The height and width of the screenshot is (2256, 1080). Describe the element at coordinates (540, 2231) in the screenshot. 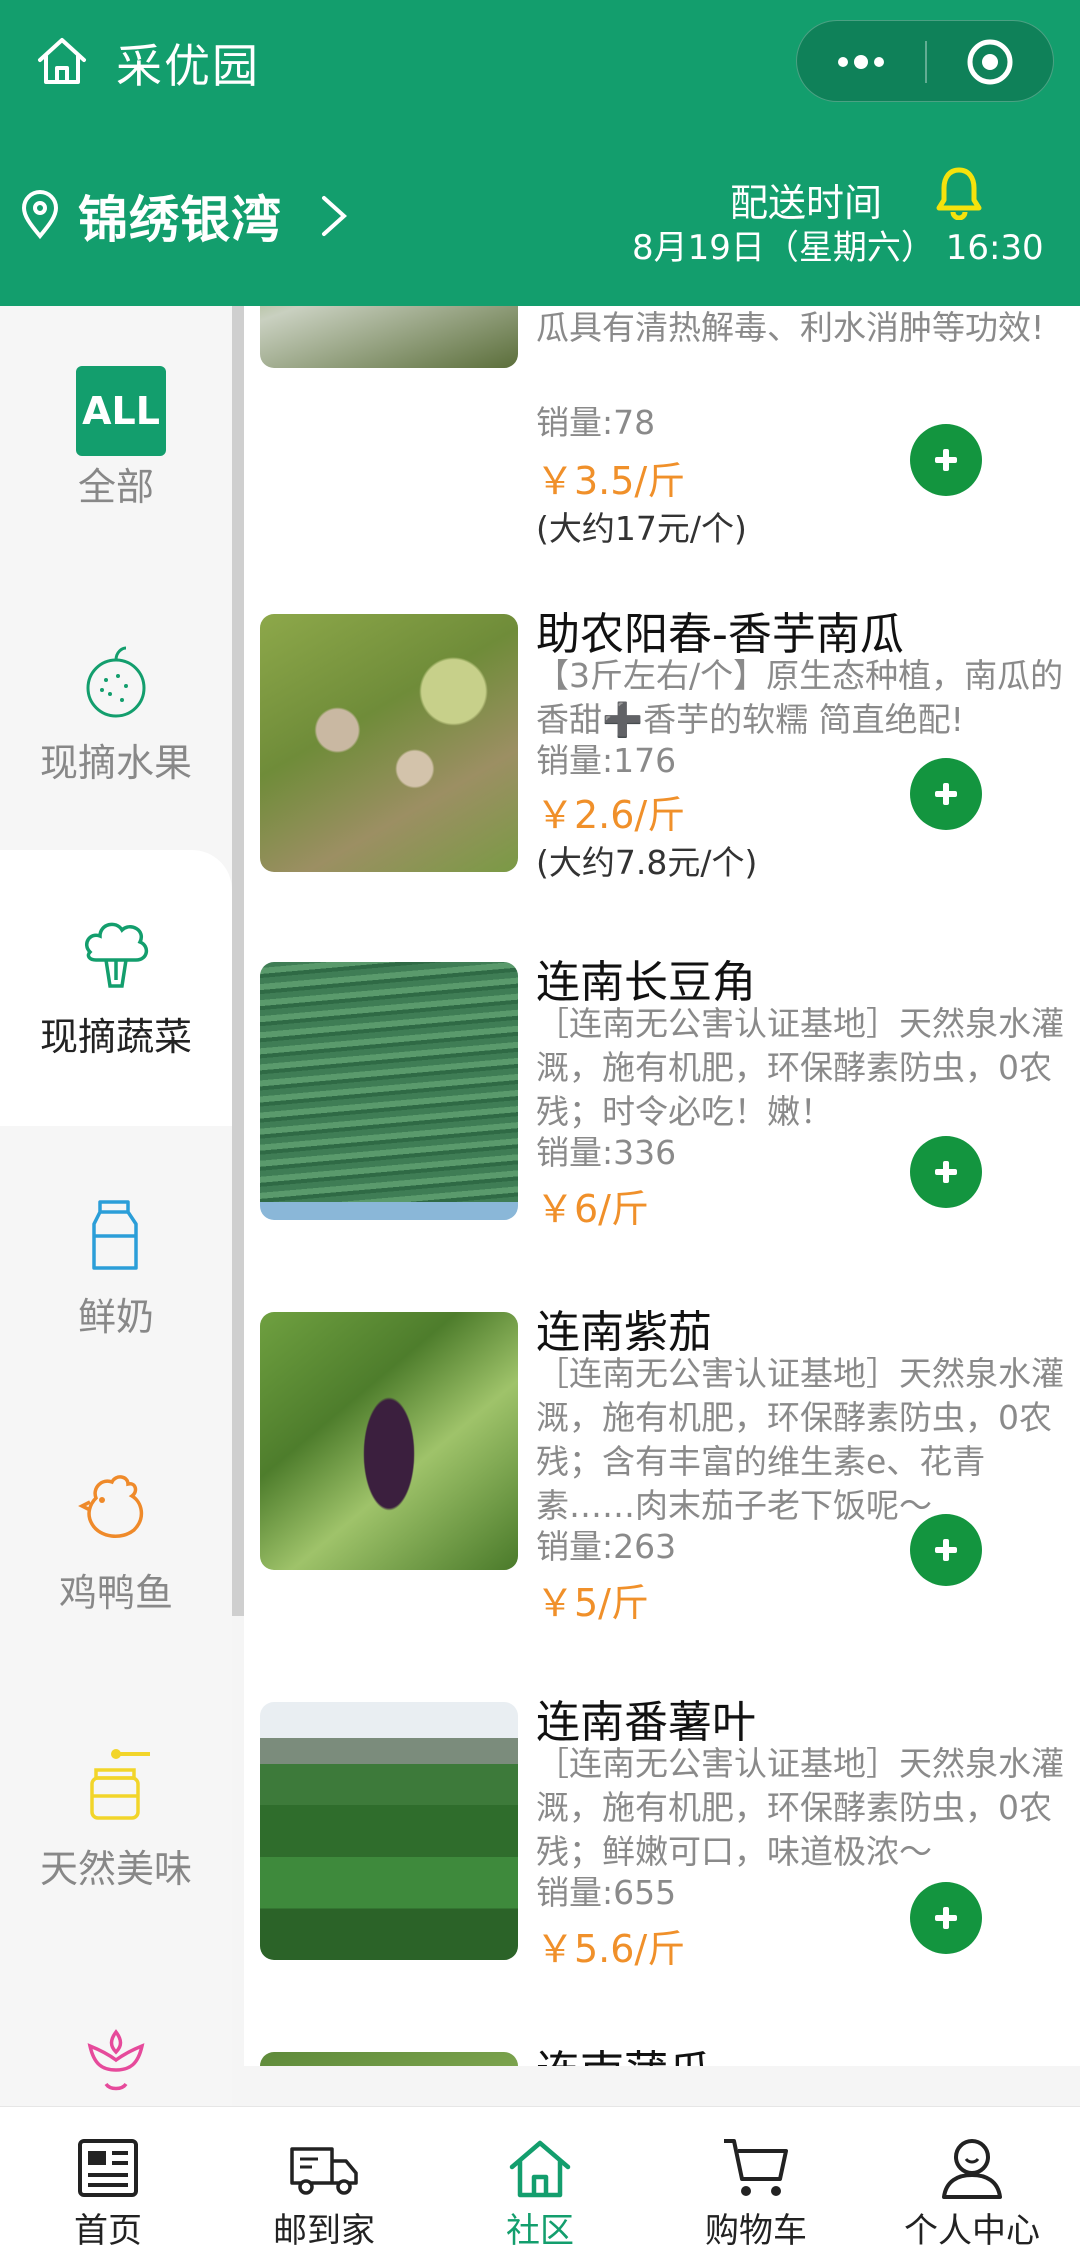

I see `tab-label: 社区` at that location.